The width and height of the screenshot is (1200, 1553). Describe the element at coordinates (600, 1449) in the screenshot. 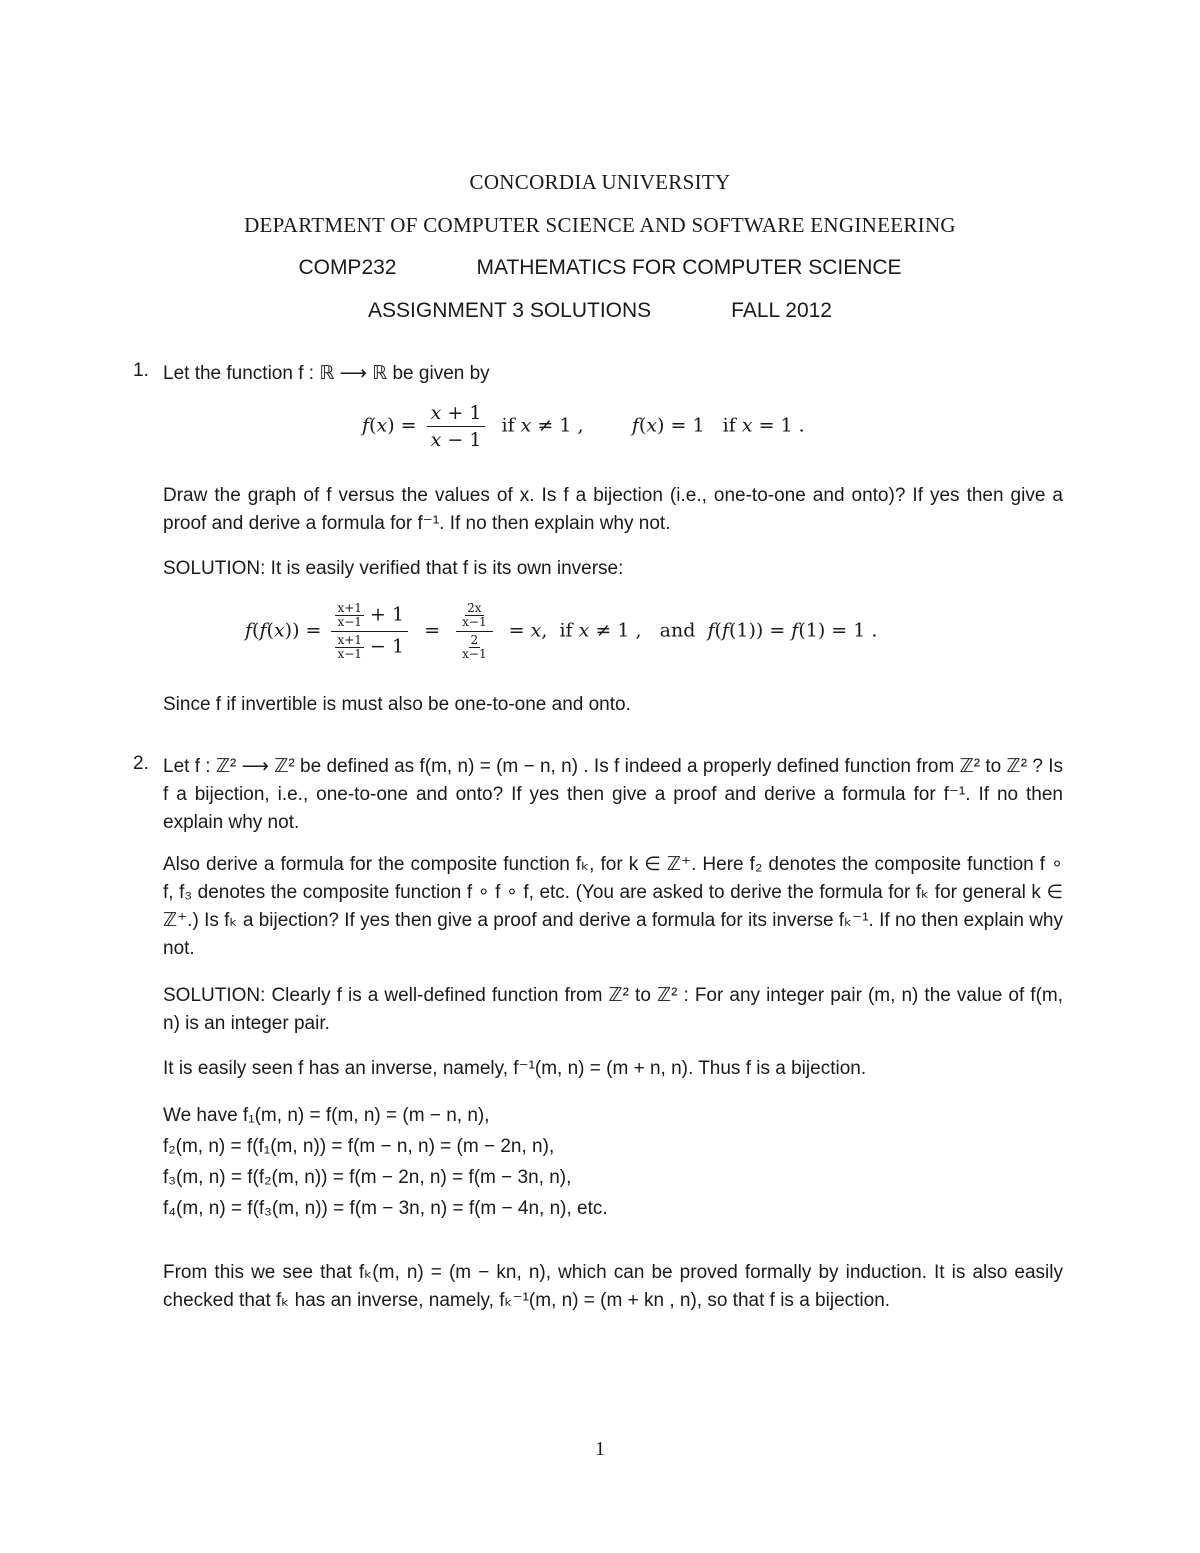

I see `page-number: 1` at that location.